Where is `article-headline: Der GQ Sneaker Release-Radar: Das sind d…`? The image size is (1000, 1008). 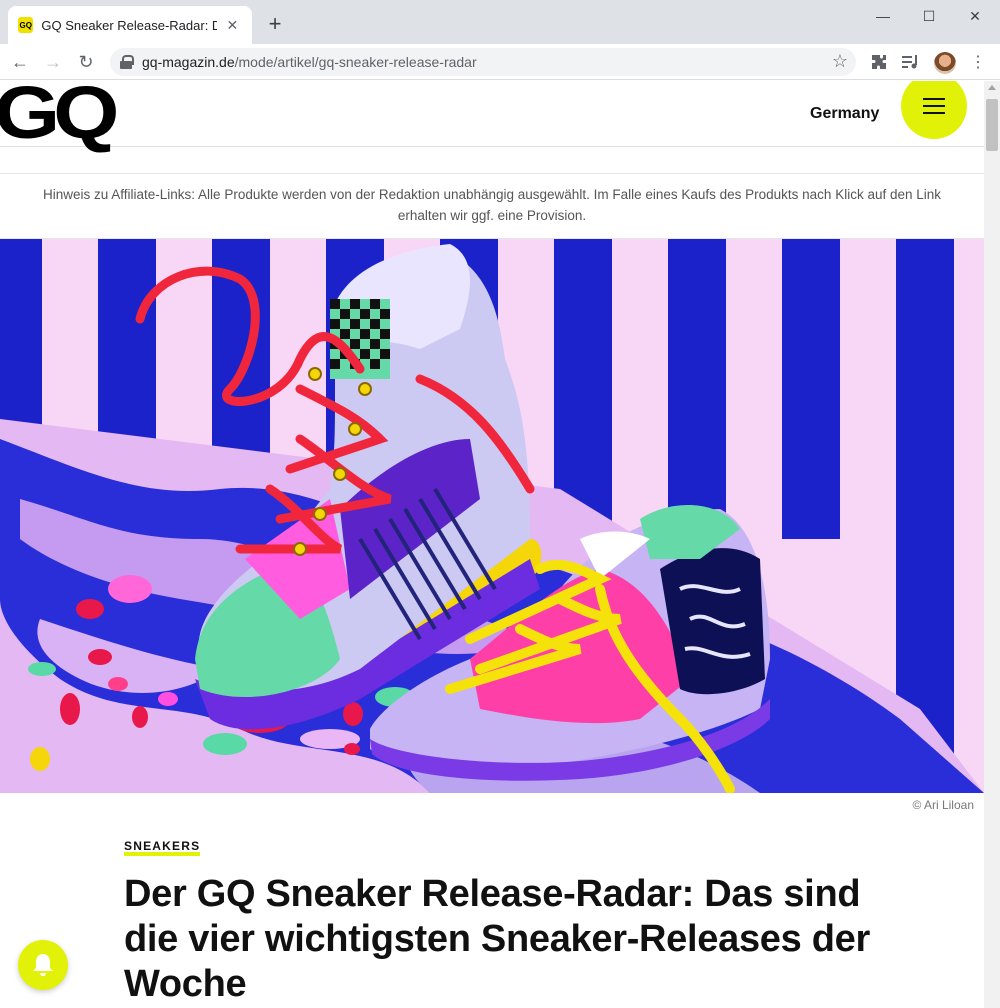 article-headline: Der GQ Sneaker Release-Radar: Das sind d… is located at coordinates (497, 939).